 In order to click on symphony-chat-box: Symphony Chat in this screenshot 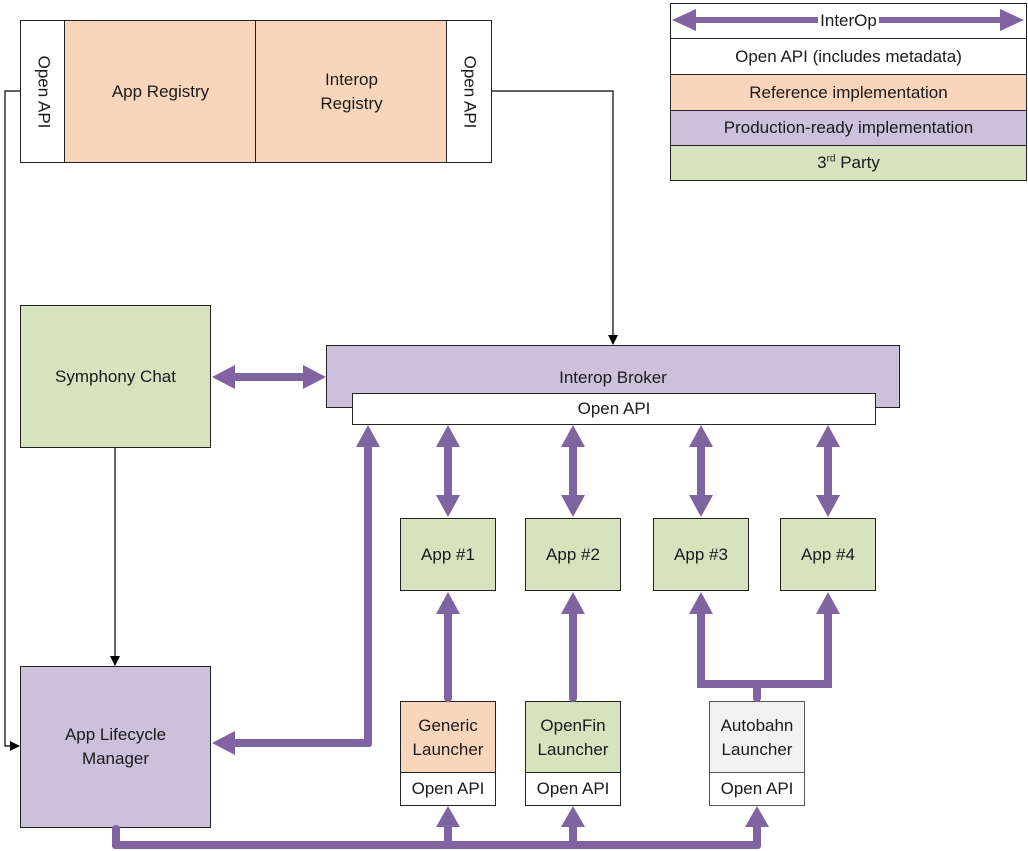, I will do `click(115, 376)`.